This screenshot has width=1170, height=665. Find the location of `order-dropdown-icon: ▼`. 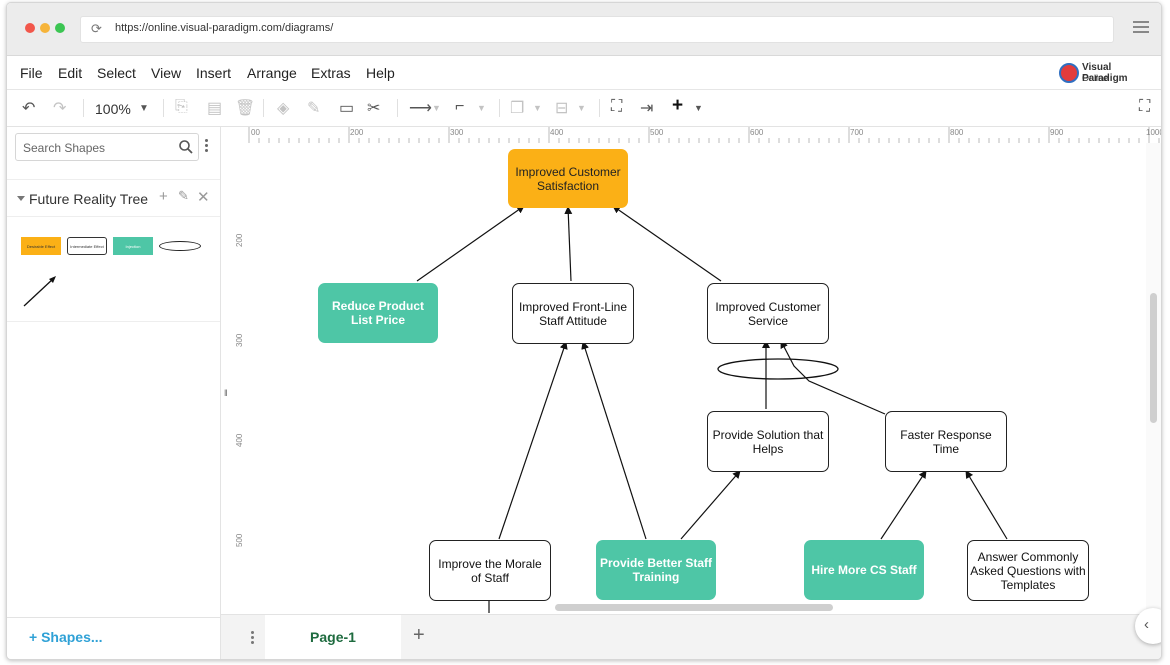

order-dropdown-icon: ▼ is located at coordinates (537, 108).